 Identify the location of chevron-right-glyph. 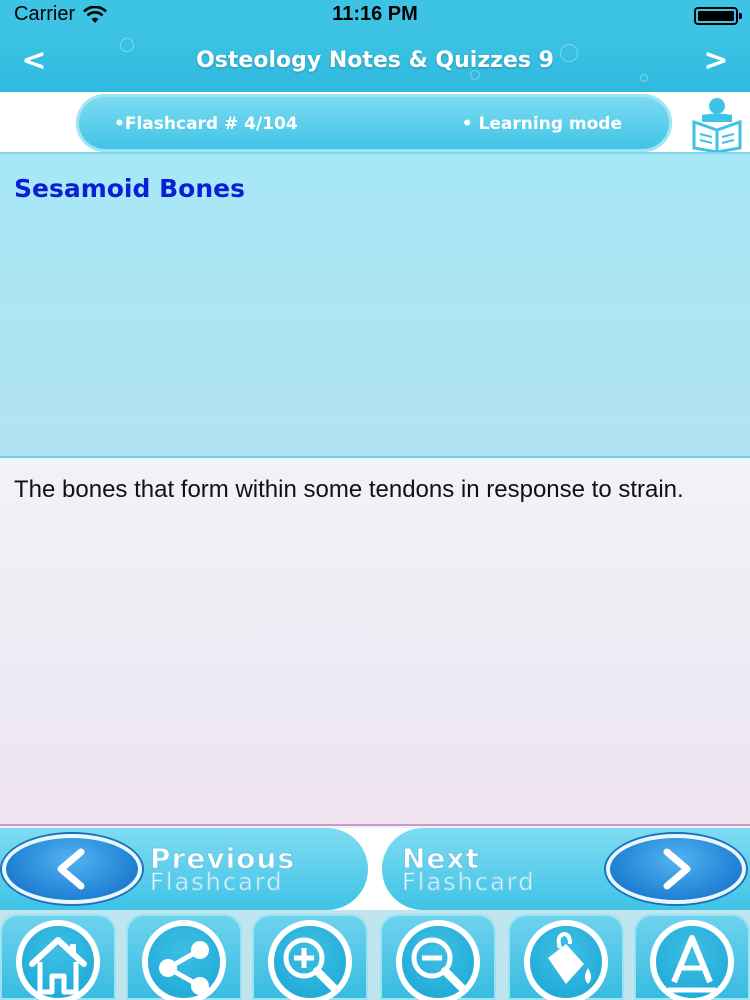
(677, 869).